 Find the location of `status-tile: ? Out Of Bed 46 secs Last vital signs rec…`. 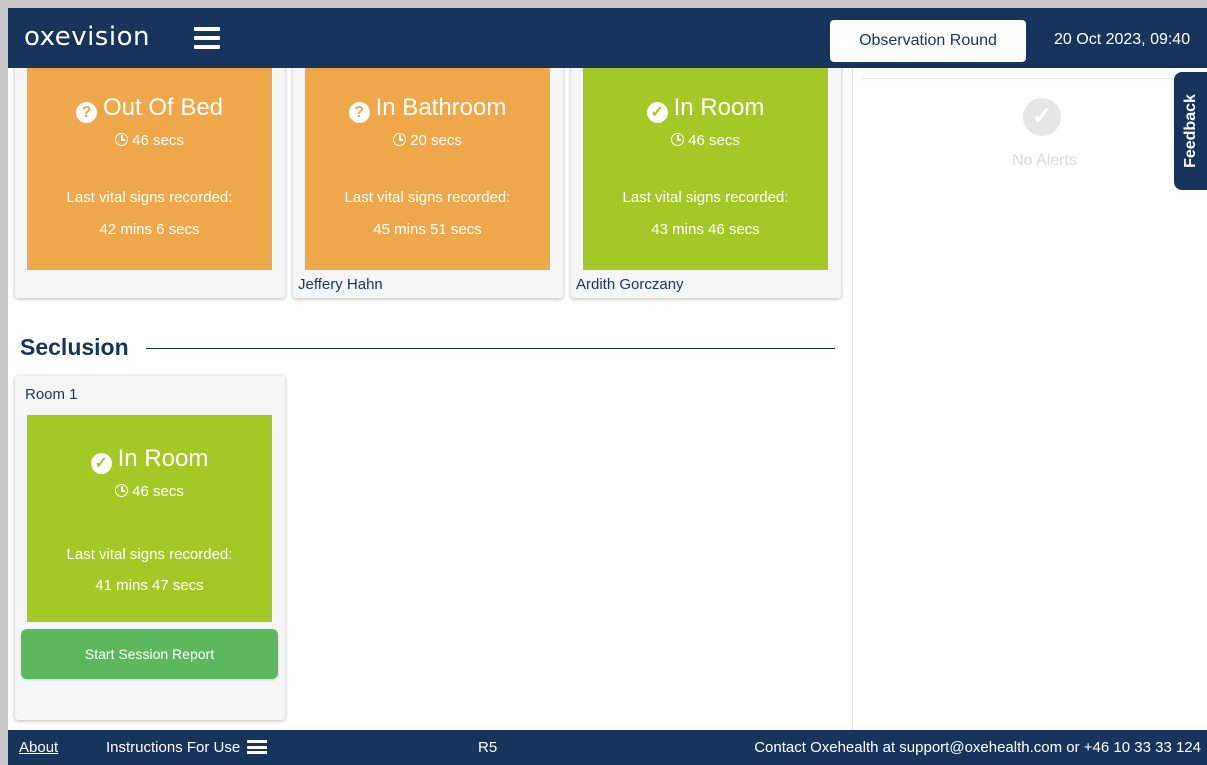

status-tile: ? Out Of Bed 46 secs Last vital signs rec… is located at coordinates (149, 169).